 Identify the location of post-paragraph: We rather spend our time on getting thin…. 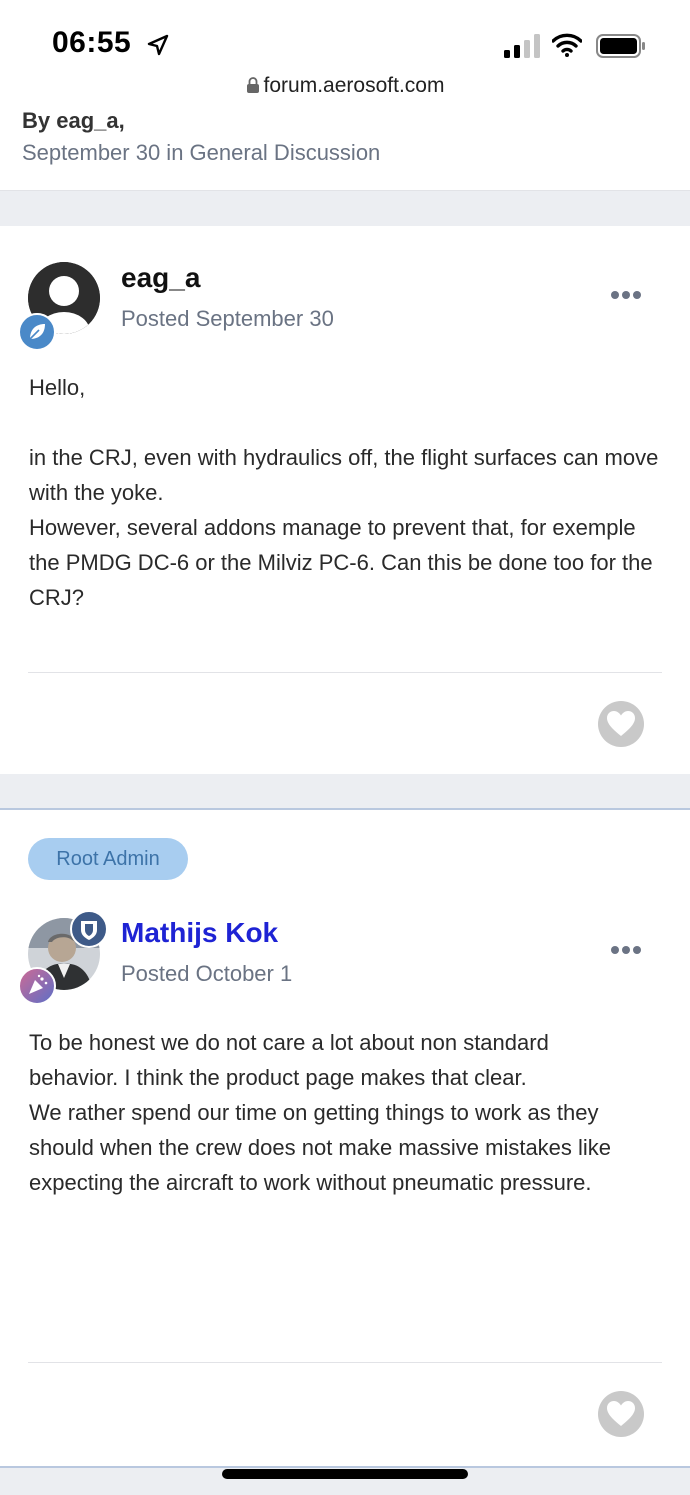
(320, 1147).